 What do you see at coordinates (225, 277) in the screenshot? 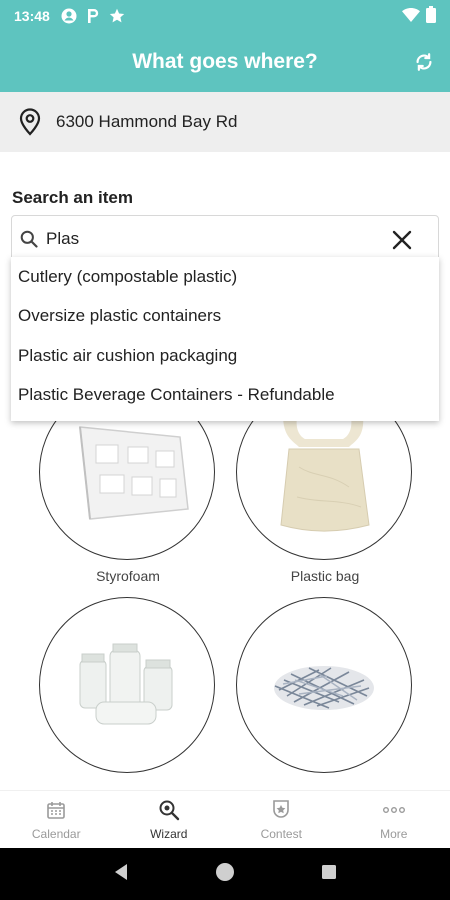
I see `suggestion-item: Cutlery (compostable plastic)` at bounding box center [225, 277].